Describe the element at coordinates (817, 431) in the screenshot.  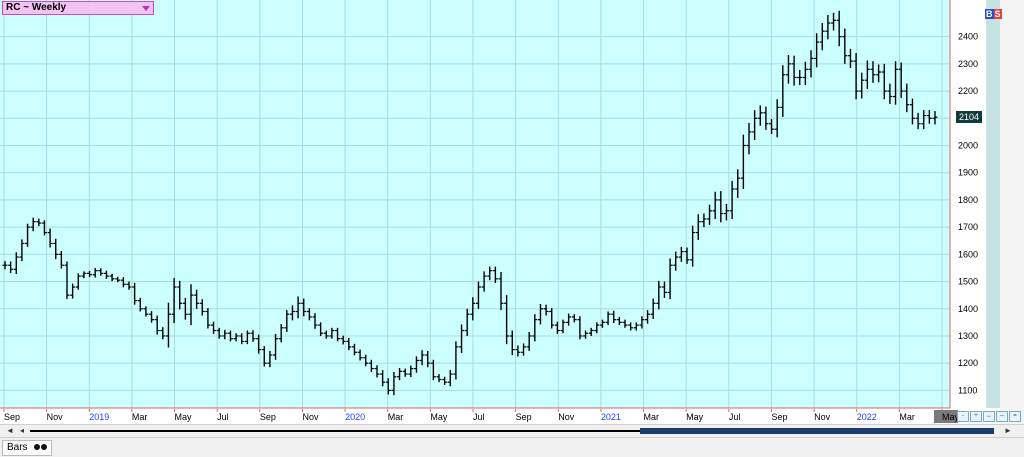
I see `scroll-thumb` at that location.